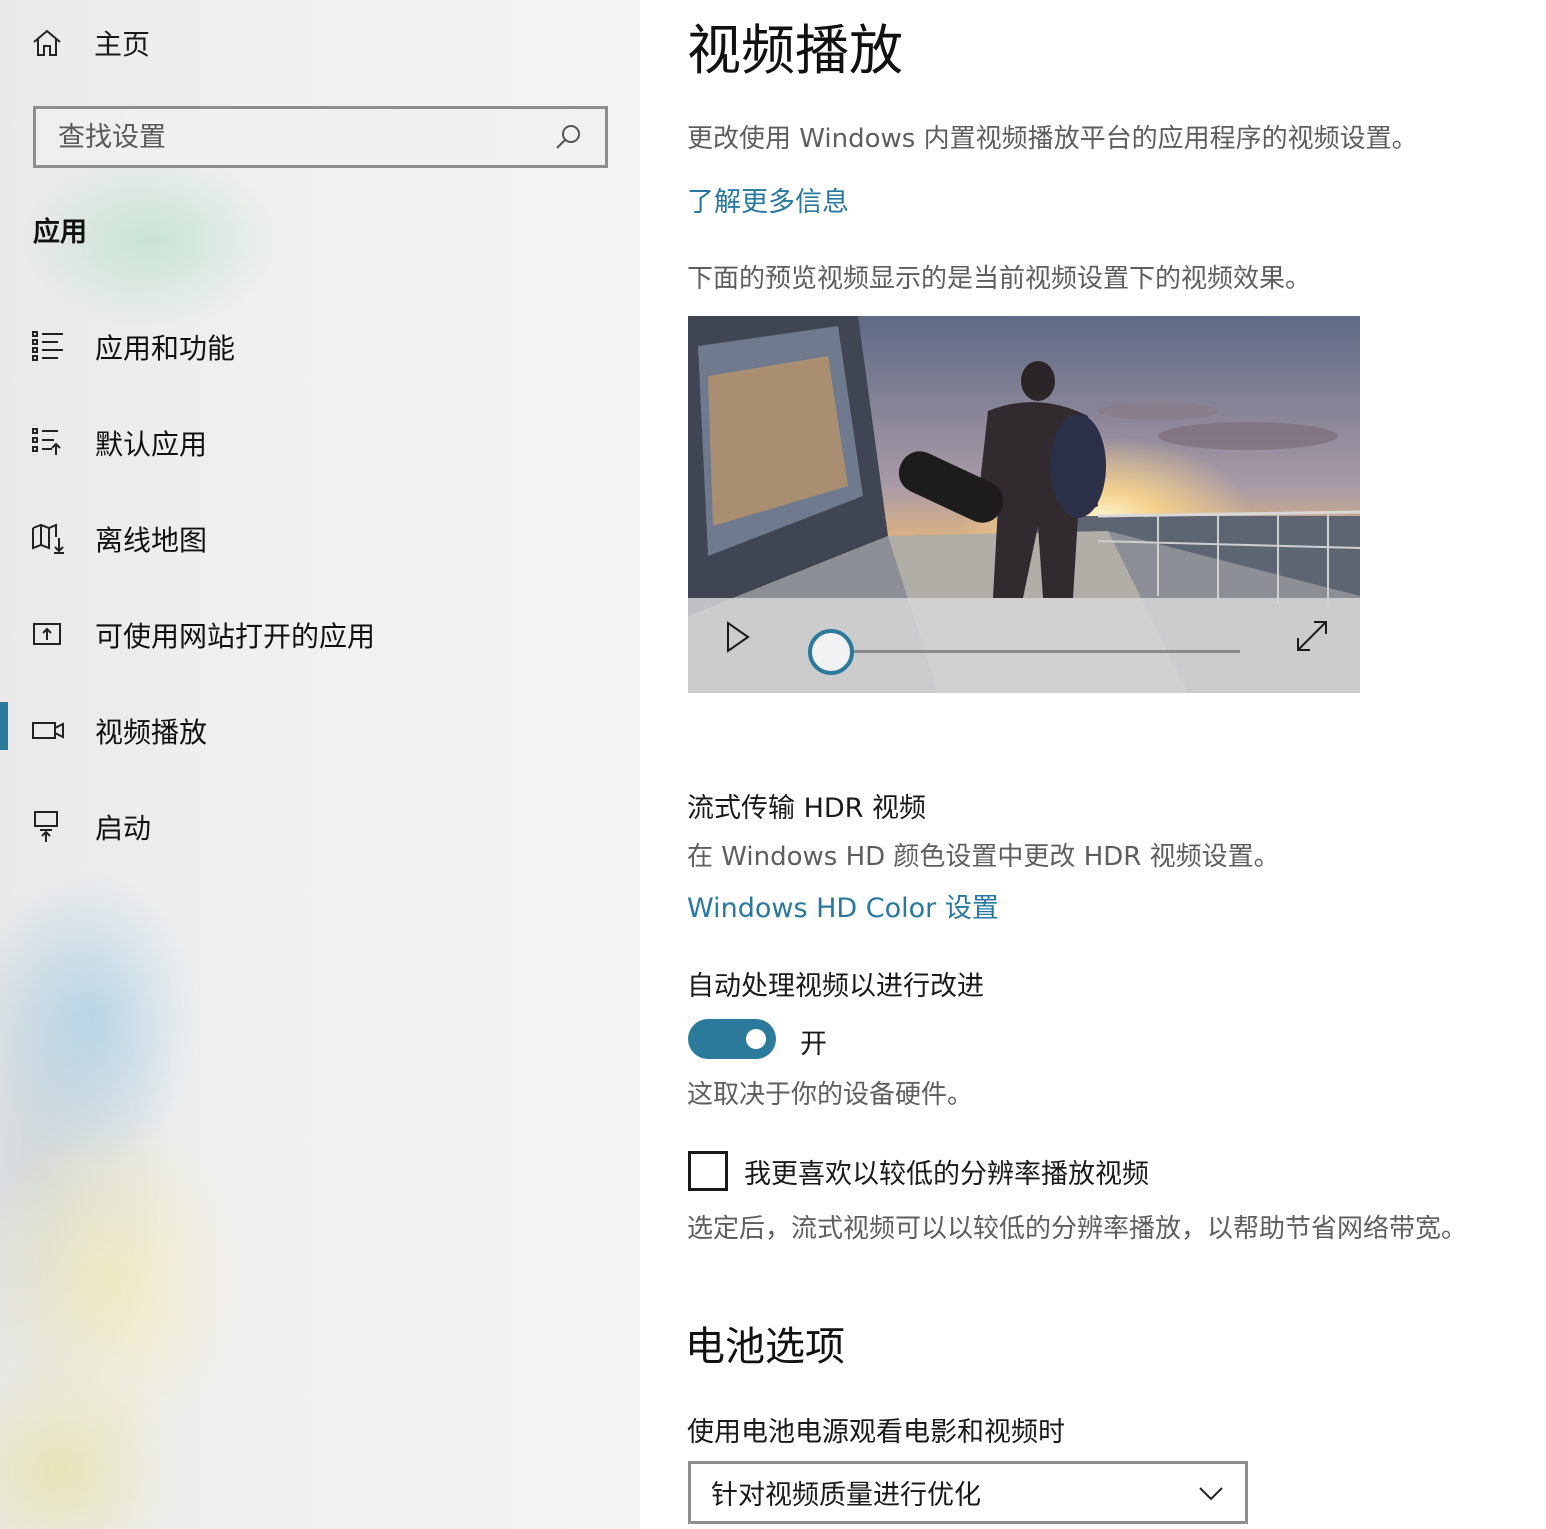  Describe the element at coordinates (305, 137) in the screenshot. I see `search-input` at that location.